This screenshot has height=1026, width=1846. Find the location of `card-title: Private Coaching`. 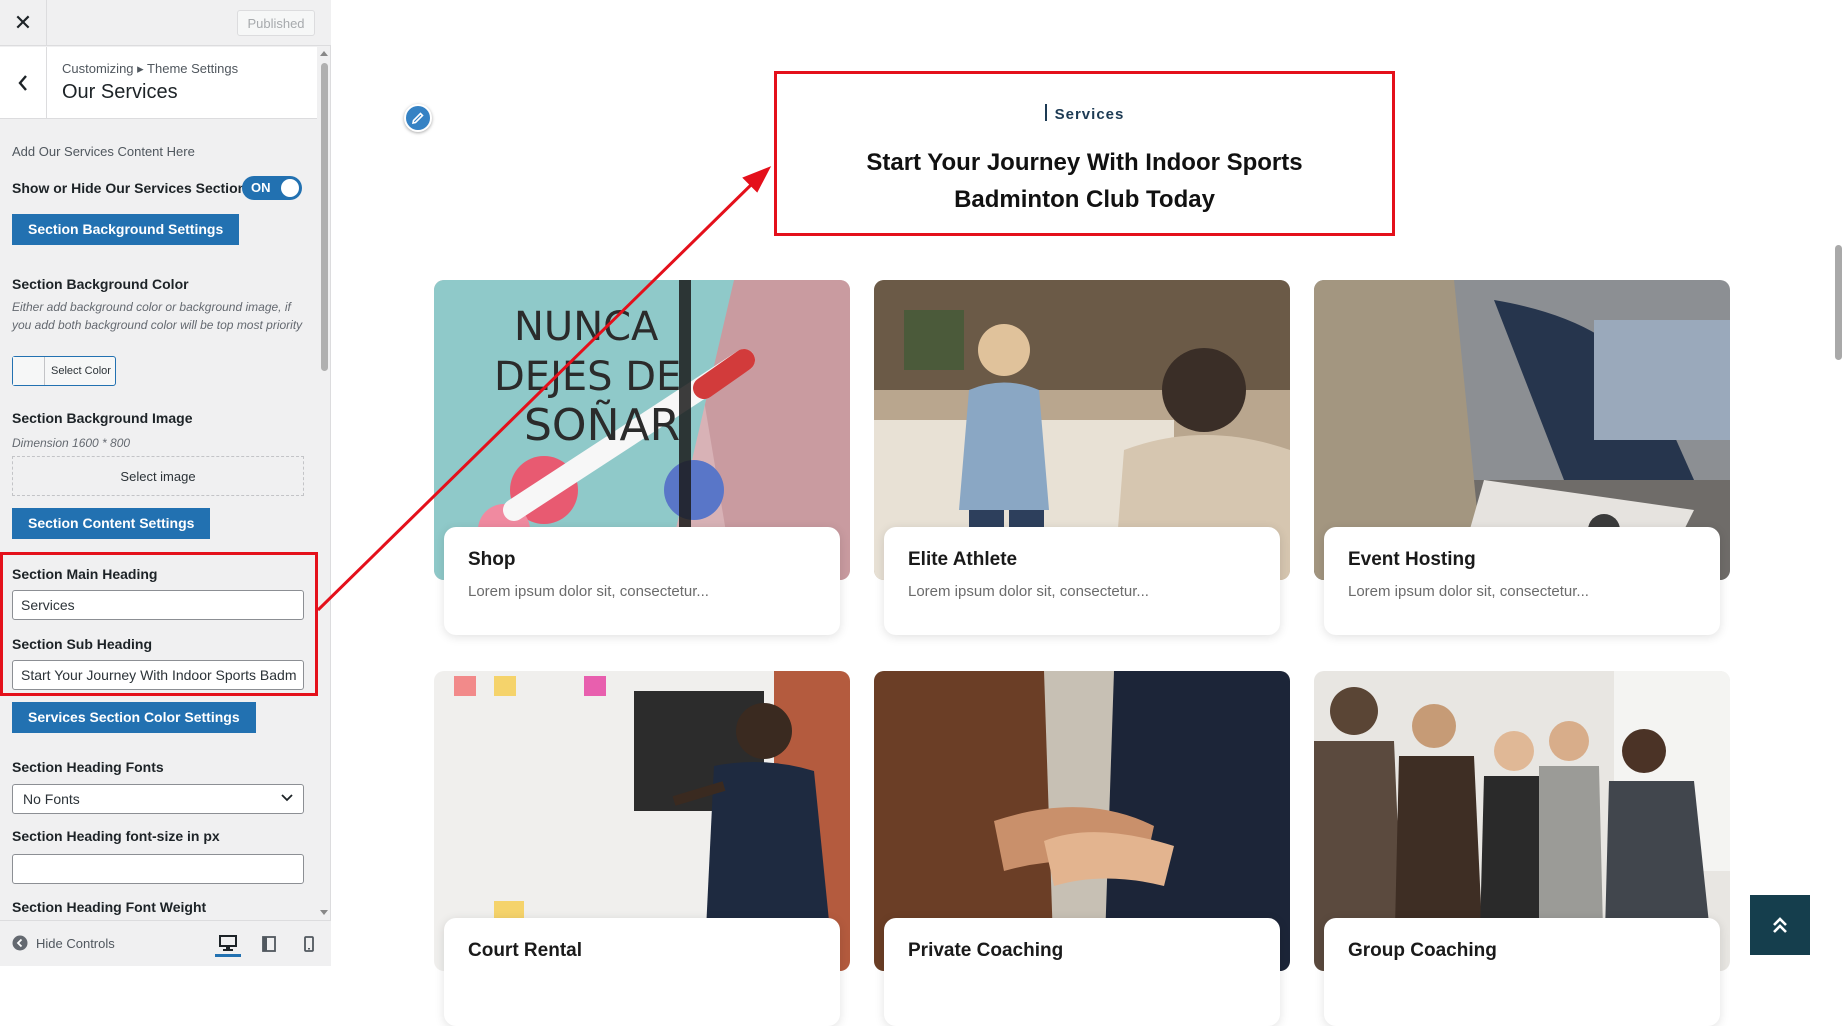

card-title: Private Coaching is located at coordinates (986, 950).